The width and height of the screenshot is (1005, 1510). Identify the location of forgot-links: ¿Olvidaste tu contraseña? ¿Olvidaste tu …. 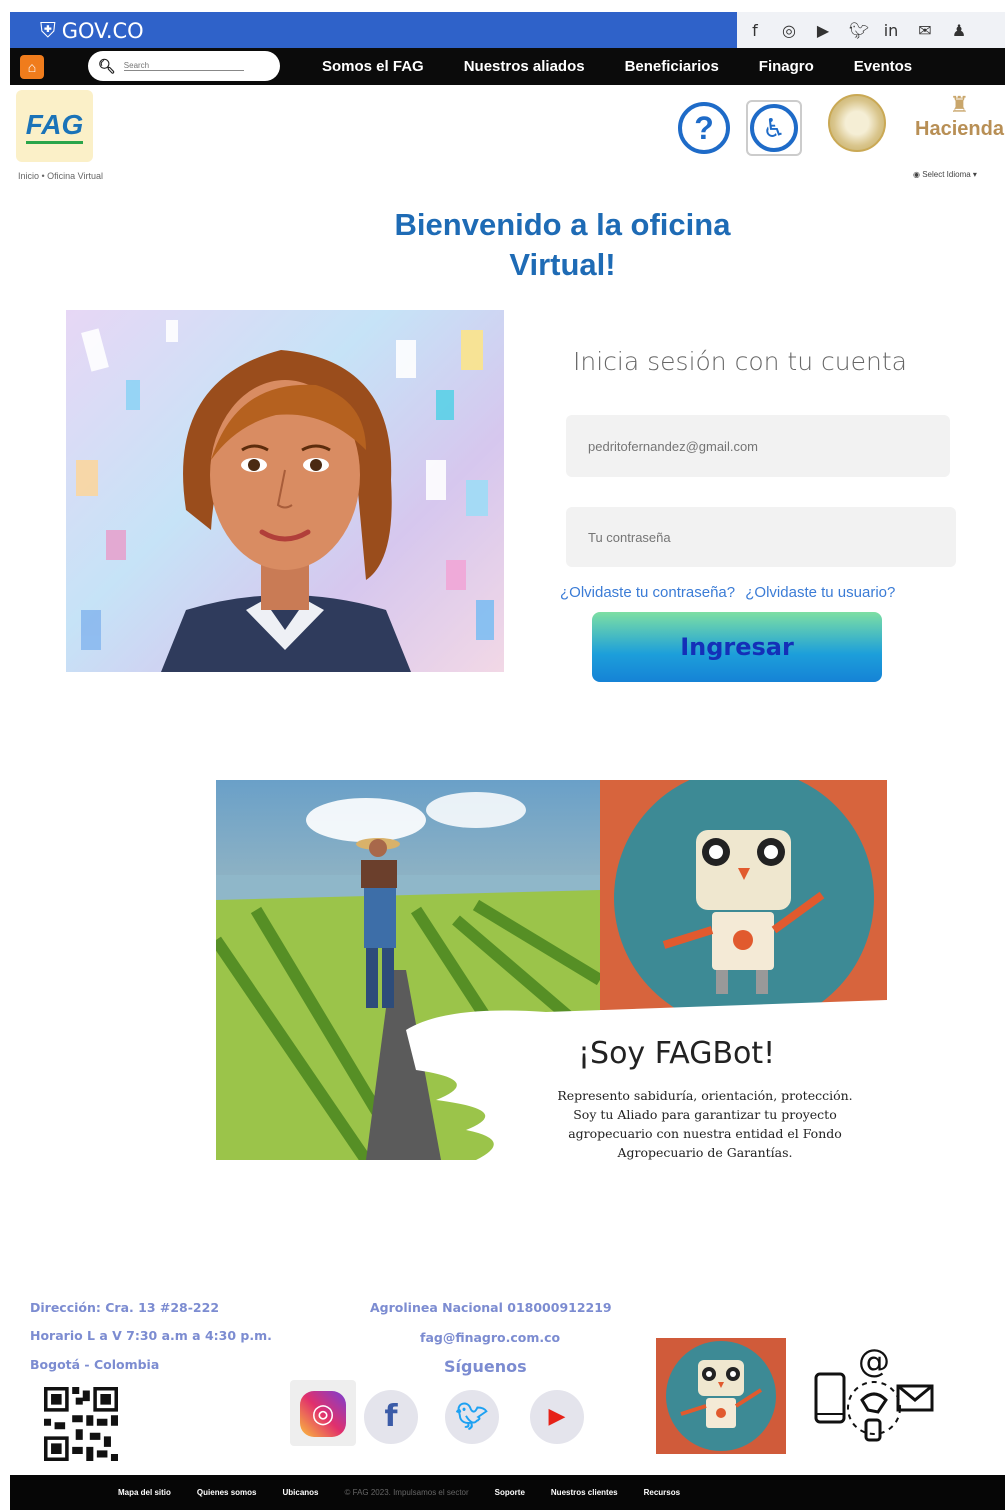
(727, 592).